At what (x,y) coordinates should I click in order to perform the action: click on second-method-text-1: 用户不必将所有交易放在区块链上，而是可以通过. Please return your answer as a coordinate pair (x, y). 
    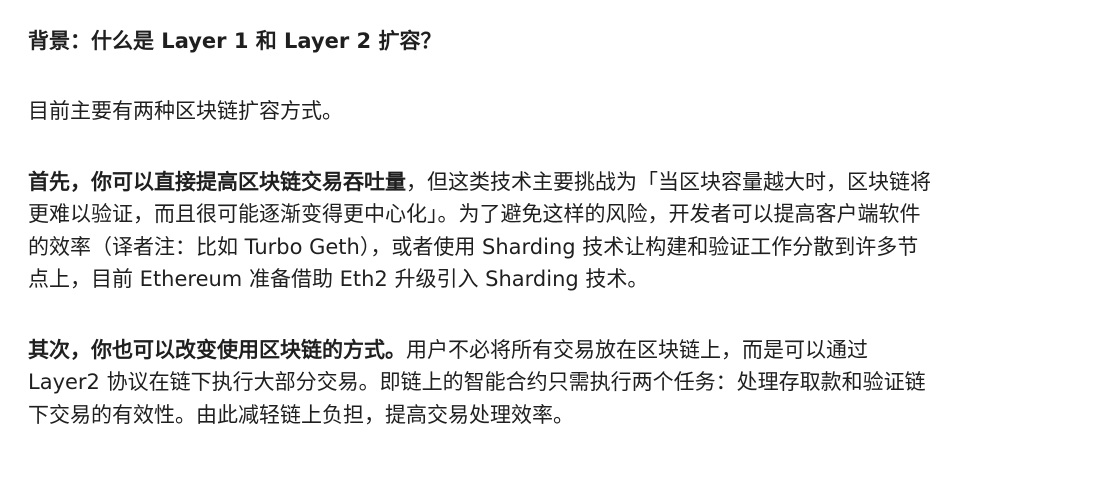
    Looking at the image, I should click on (637, 349).